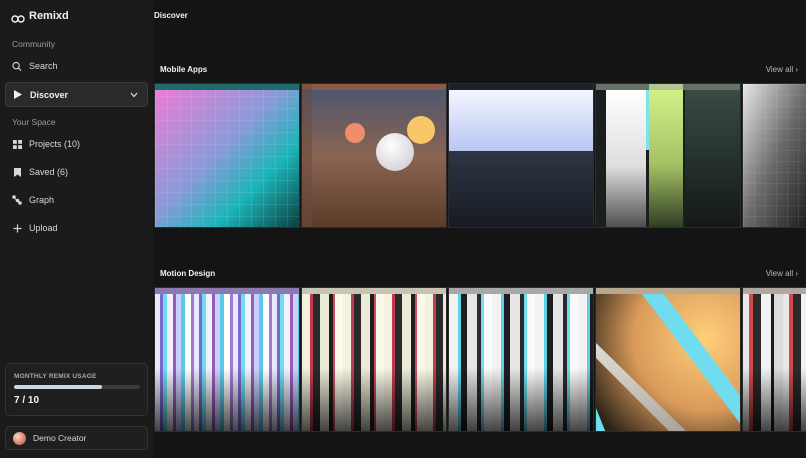  Describe the element at coordinates (782, 69) in the screenshot. I see `view-all-mobile-apps-link: View all ›` at that location.